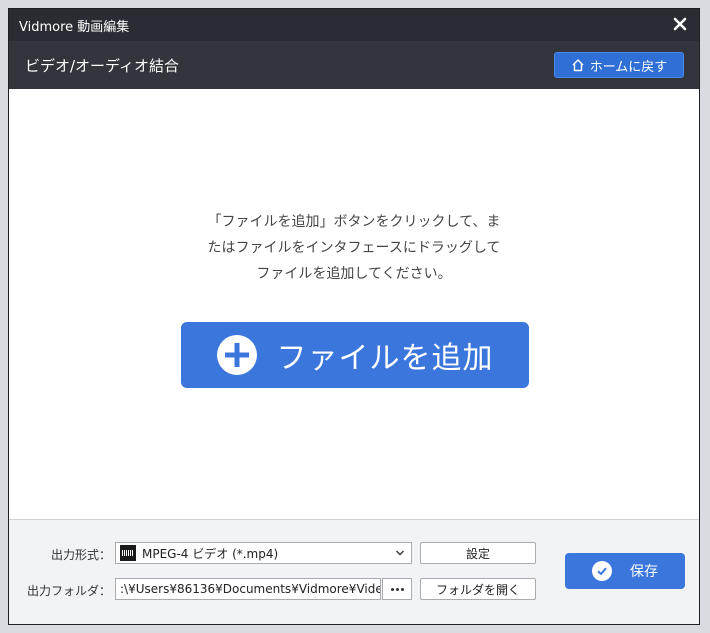 Image resolution: width=710 pixels, height=633 pixels. I want to click on output-format-label: 出力形式：, so click(80, 555).